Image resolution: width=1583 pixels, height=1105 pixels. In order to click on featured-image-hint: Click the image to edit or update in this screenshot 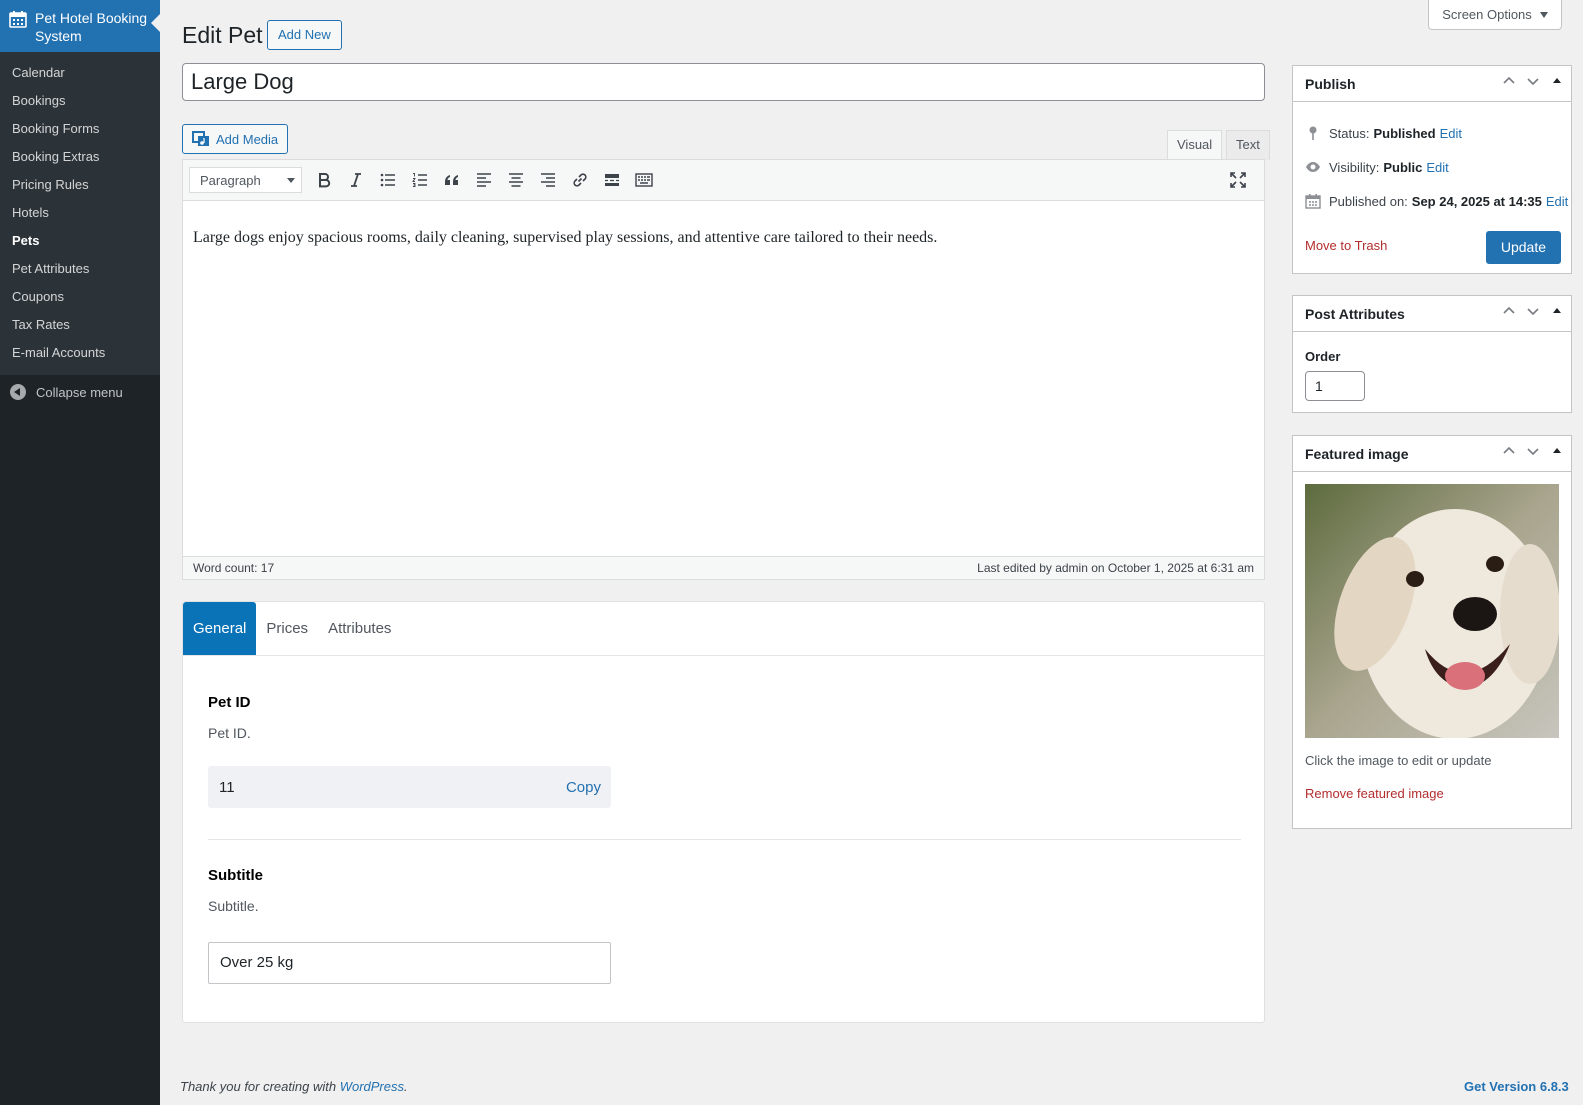, I will do `click(1398, 760)`.